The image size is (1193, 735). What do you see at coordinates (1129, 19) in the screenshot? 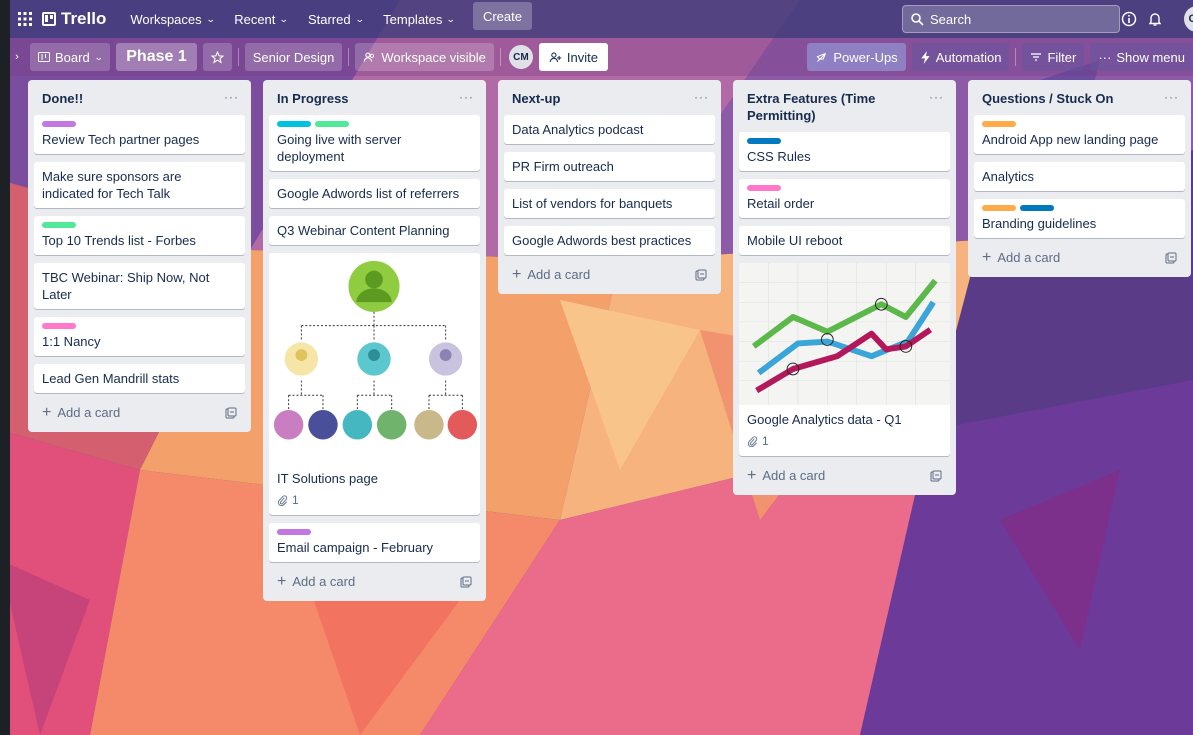
I see `info-icon` at bounding box center [1129, 19].